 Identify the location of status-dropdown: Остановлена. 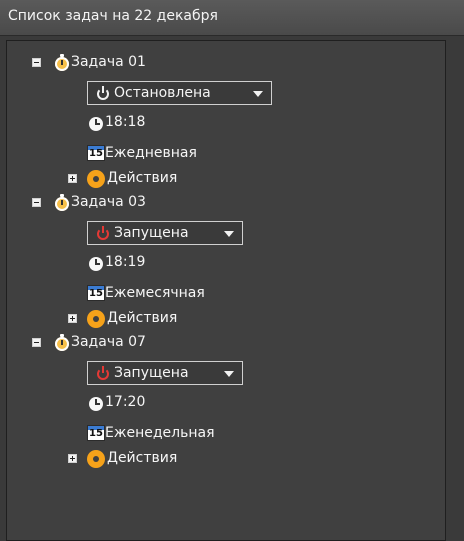
(179, 93).